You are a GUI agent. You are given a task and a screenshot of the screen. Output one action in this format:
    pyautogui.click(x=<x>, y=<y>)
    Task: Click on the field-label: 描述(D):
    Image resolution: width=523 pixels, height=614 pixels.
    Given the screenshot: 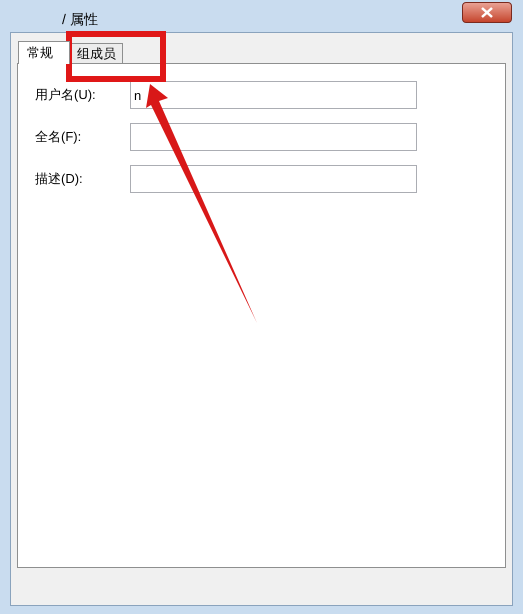 What is the action you would take?
    pyautogui.click(x=59, y=179)
    